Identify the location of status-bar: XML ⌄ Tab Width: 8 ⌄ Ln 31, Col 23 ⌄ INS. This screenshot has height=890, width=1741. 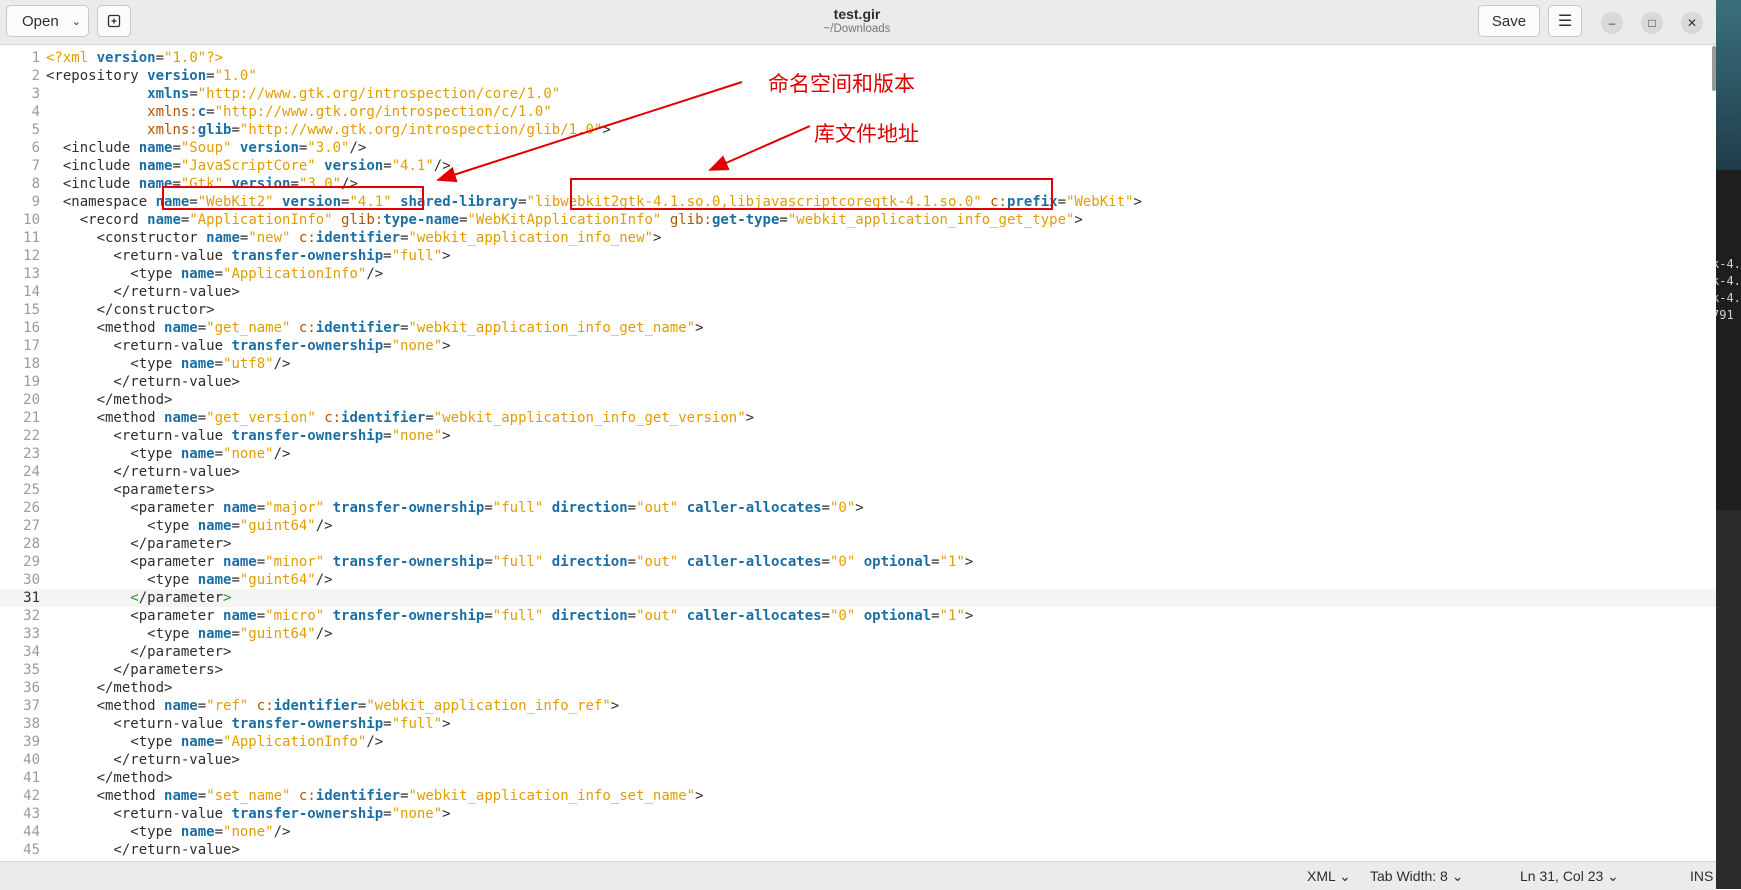
(858, 875).